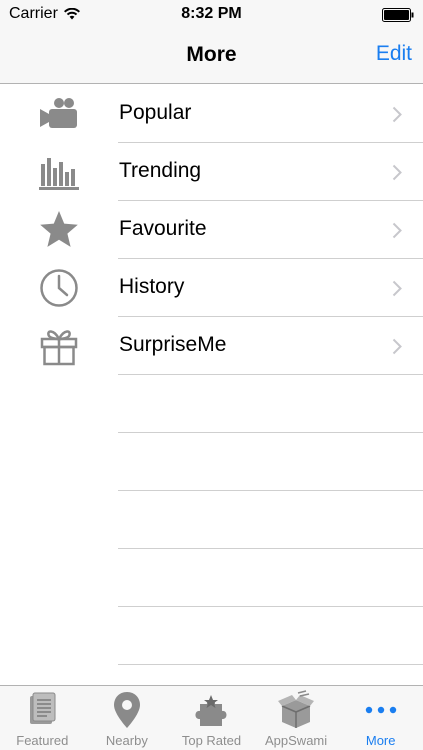 The image size is (423, 750). Describe the element at coordinates (211, 54) in the screenshot. I see `page-title: More` at that location.